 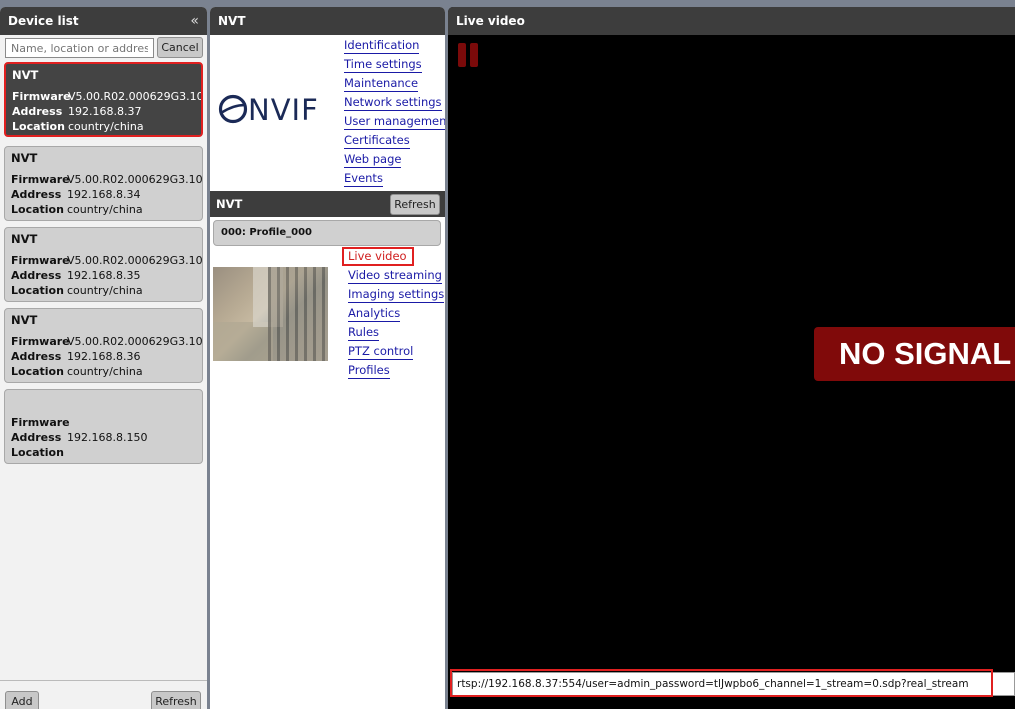 What do you see at coordinates (105, 111) in the screenshot?
I see `address-value: 192.168.8.37` at bounding box center [105, 111].